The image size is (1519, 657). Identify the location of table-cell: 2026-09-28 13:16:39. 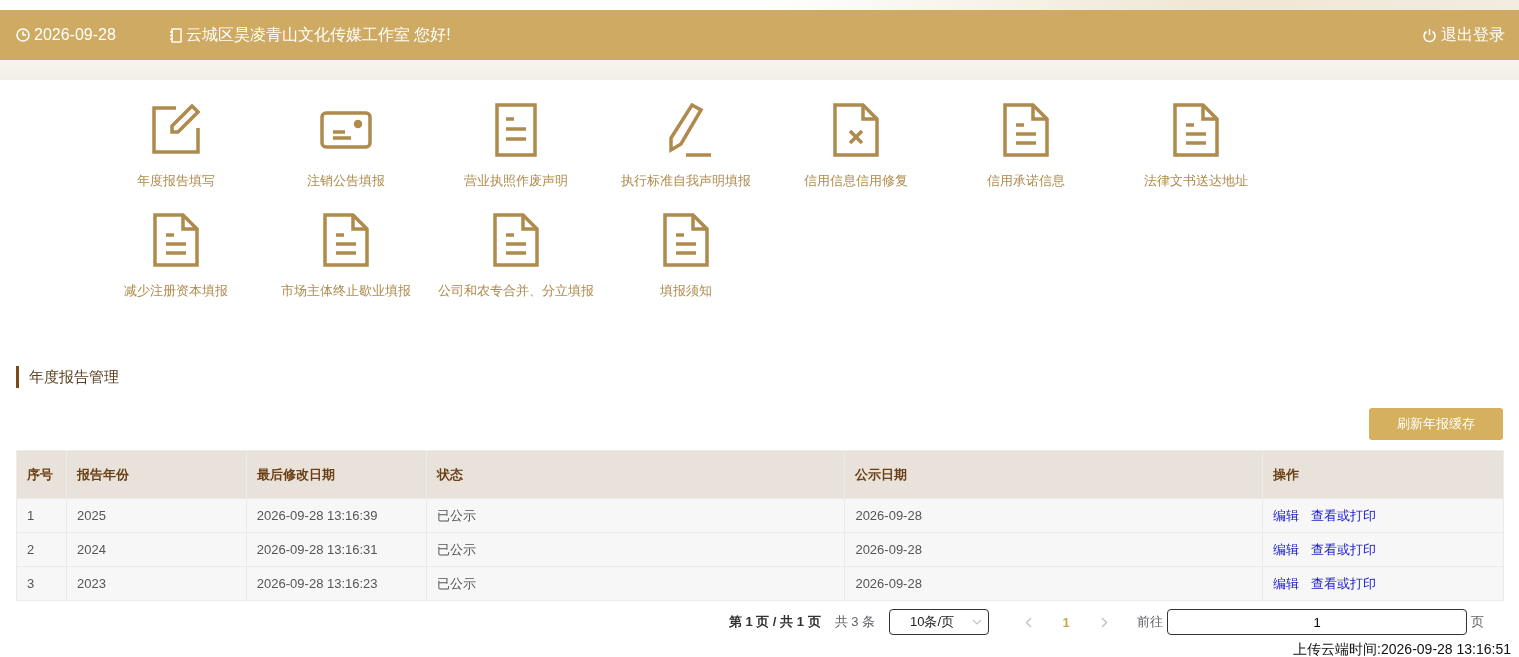
(336, 515).